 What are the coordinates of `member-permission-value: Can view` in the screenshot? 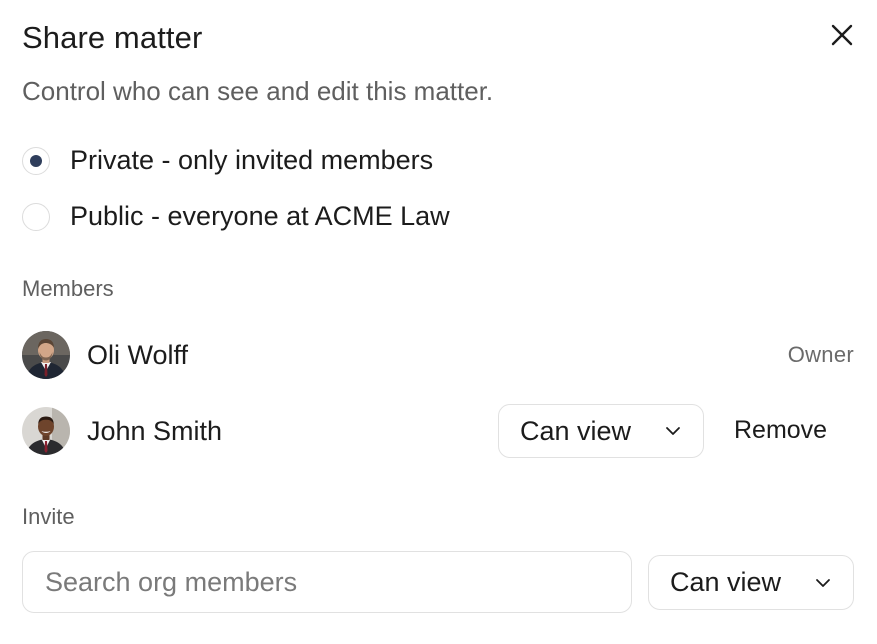 It's located at (576, 430).